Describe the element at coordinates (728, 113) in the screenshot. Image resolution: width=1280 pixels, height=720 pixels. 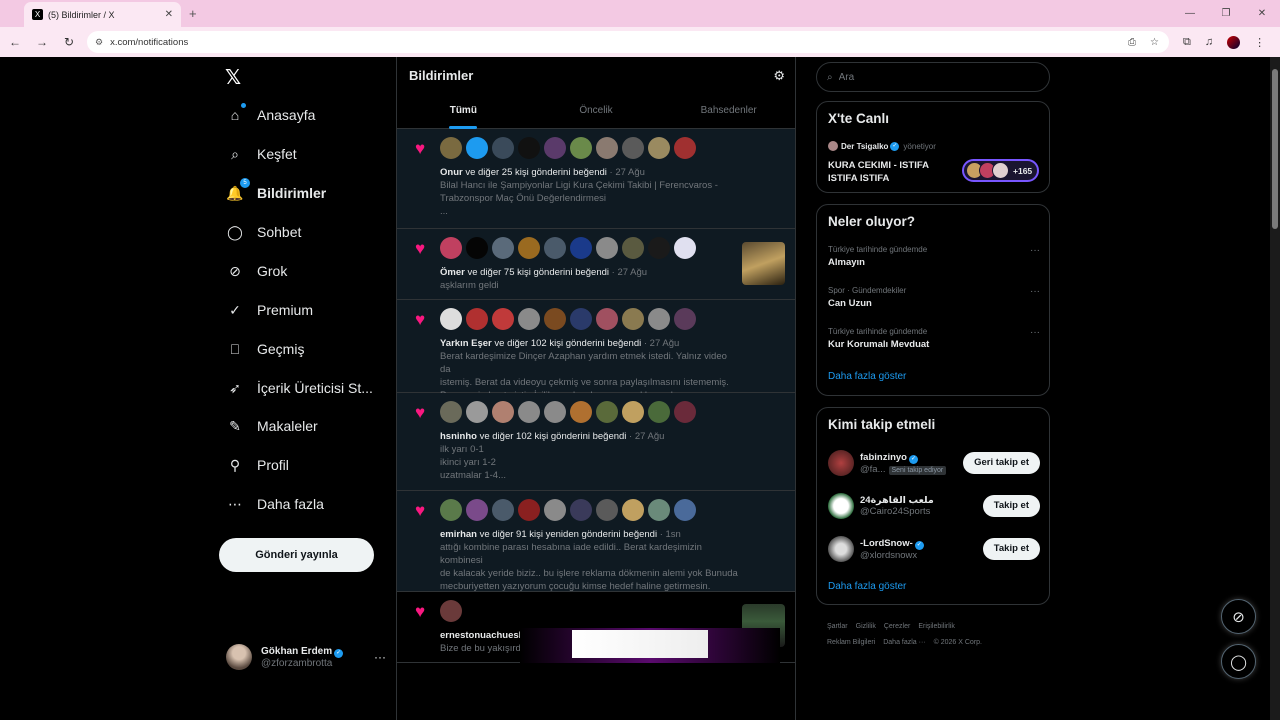
I see `tab-mentions: Bahsedenler` at that location.